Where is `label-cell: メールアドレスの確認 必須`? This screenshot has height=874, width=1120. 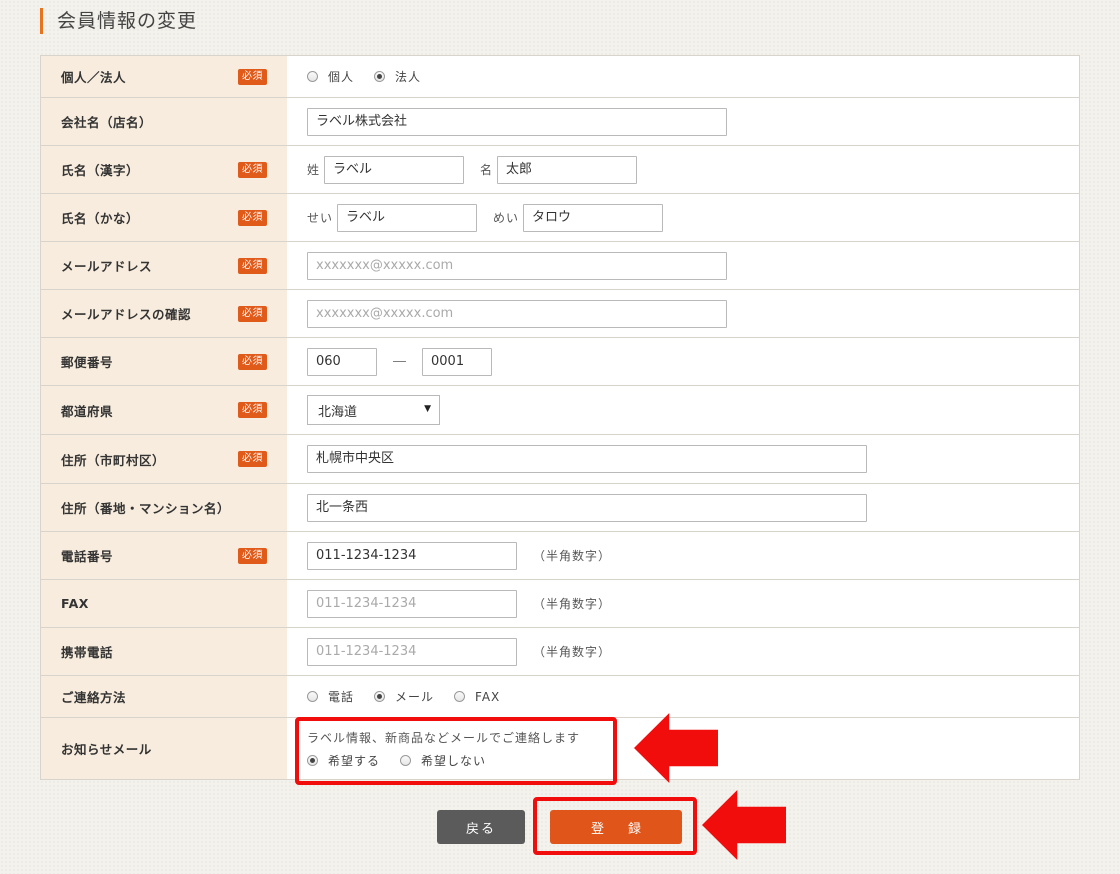
label-cell: メールアドレスの確認 必須 is located at coordinates (164, 313).